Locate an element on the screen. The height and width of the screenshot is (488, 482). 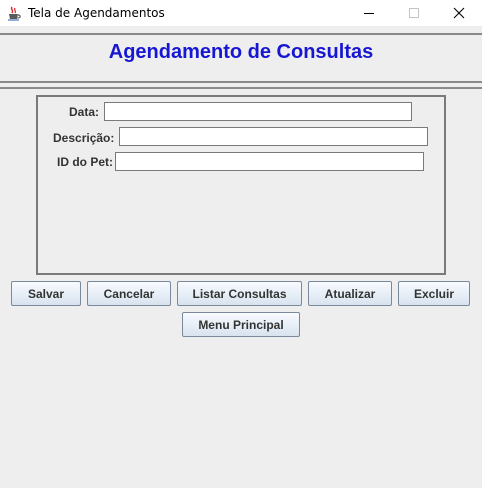
minimize-icon is located at coordinates (369, 13).